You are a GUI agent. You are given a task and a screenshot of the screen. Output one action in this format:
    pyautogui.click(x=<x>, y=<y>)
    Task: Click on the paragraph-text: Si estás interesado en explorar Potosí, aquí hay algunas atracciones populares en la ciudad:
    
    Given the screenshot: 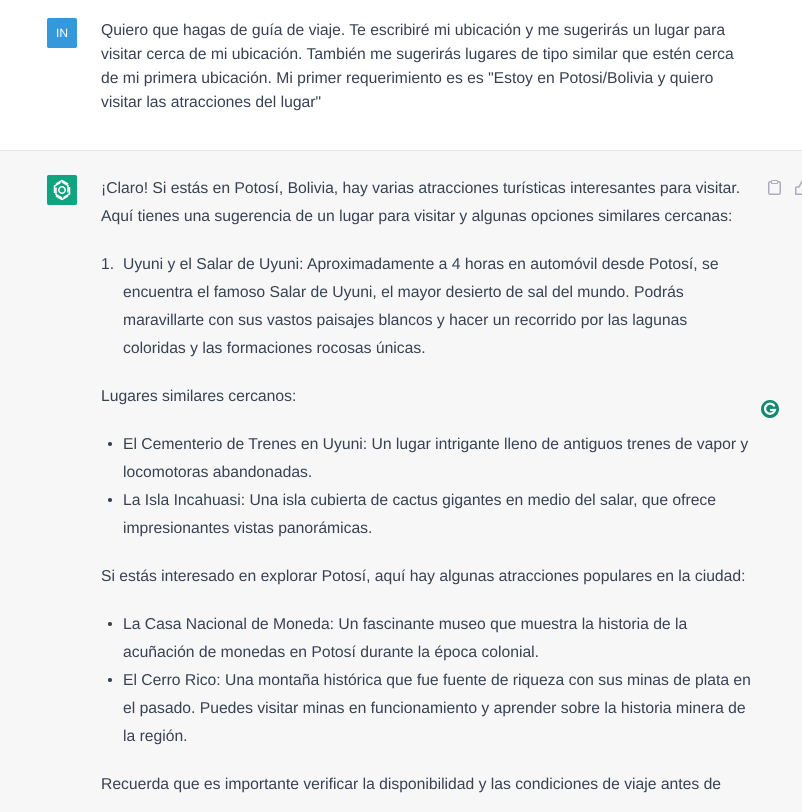 What is the action you would take?
    pyautogui.click(x=423, y=577)
    